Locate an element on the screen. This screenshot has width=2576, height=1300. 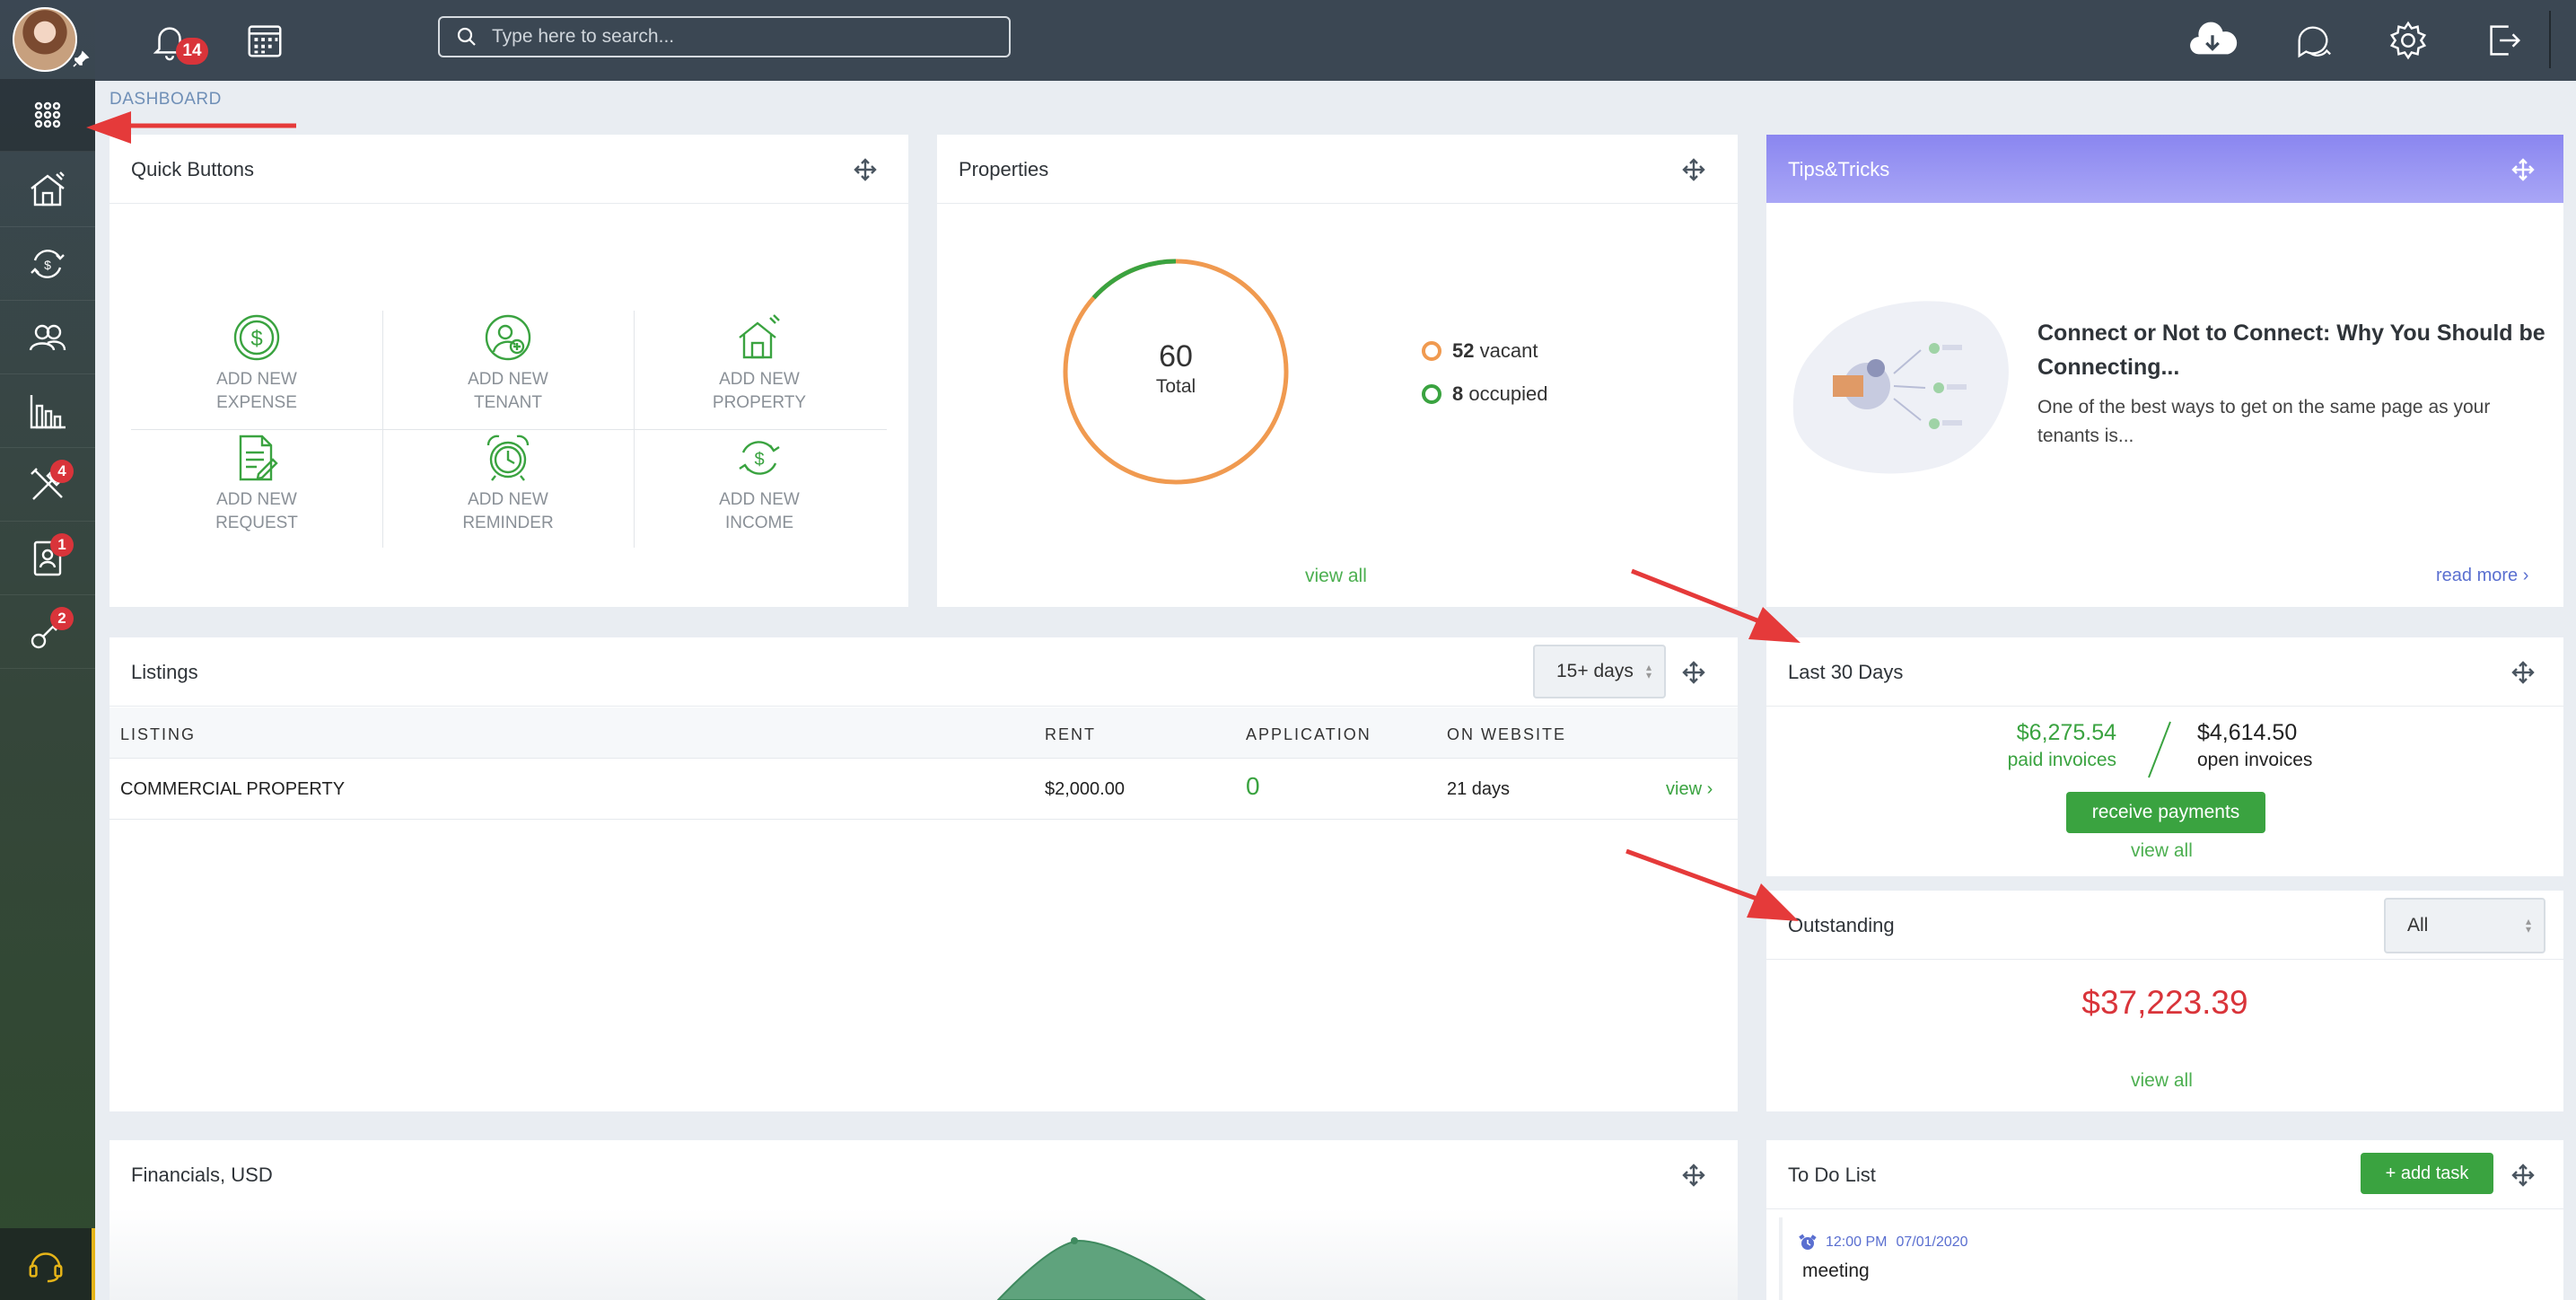
receive-payments-button: receive payments is located at coordinates (2165, 813).